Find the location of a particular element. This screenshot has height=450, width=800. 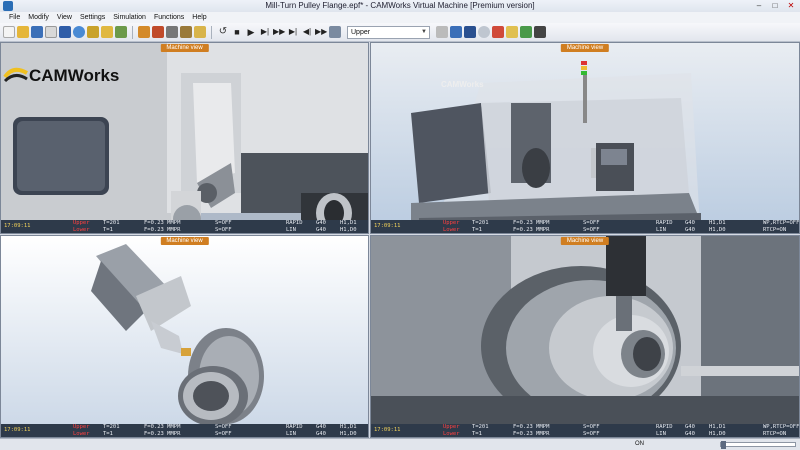

sphere-icon is located at coordinates (484, 32).